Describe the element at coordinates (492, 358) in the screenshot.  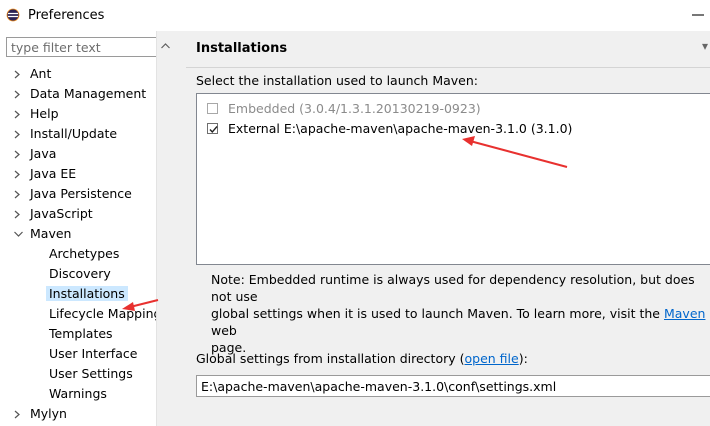
I see `open-file-link: open file` at that location.